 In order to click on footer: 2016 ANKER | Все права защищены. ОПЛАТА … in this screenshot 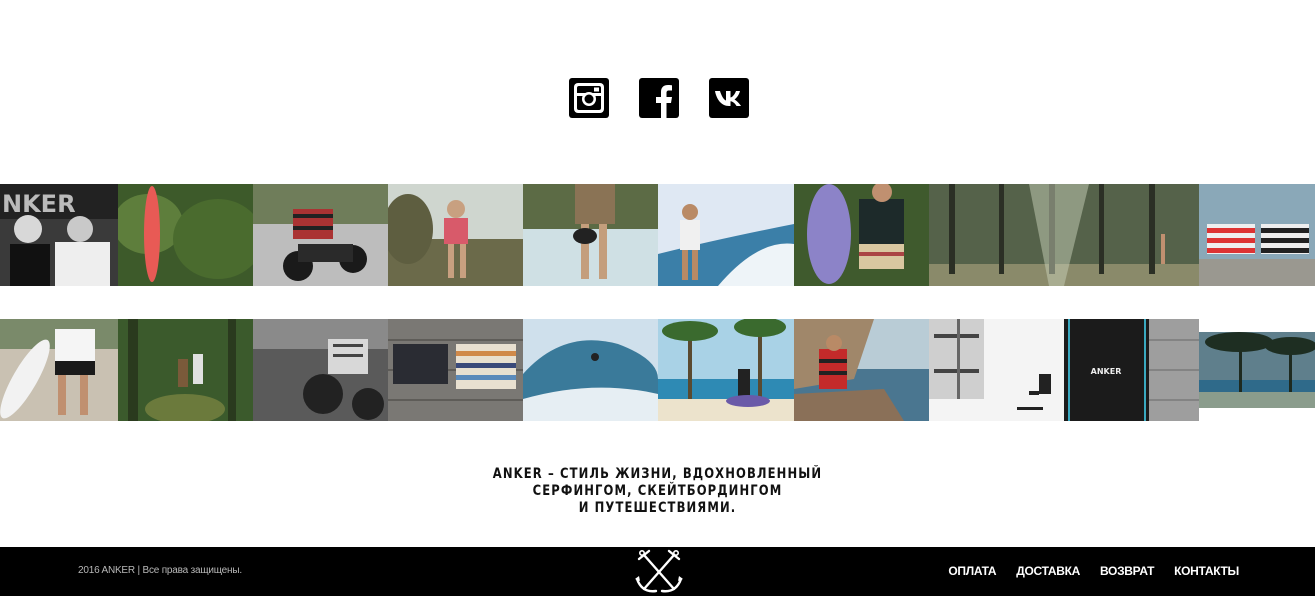, I will do `click(657, 571)`.